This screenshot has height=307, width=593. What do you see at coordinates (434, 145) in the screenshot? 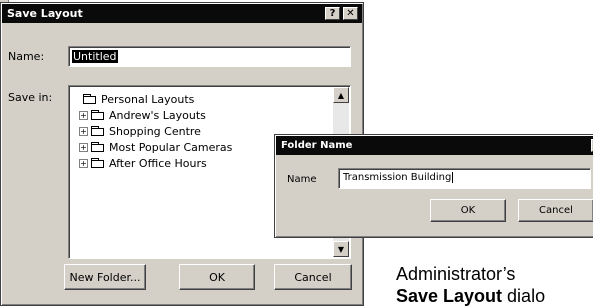
I see `folder-name-titlebar: Folder Name ✕` at bounding box center [434, 145].